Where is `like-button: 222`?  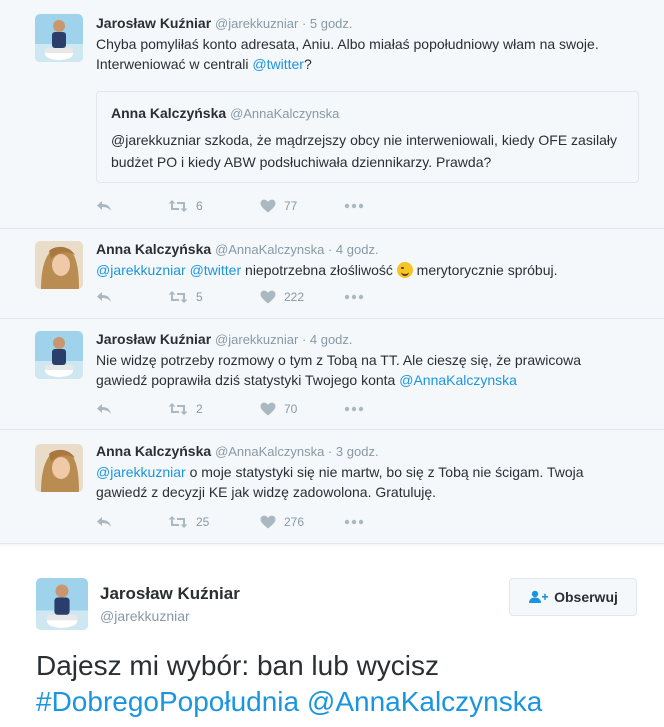
like-button: 222 is located at coordinates (302, 297).